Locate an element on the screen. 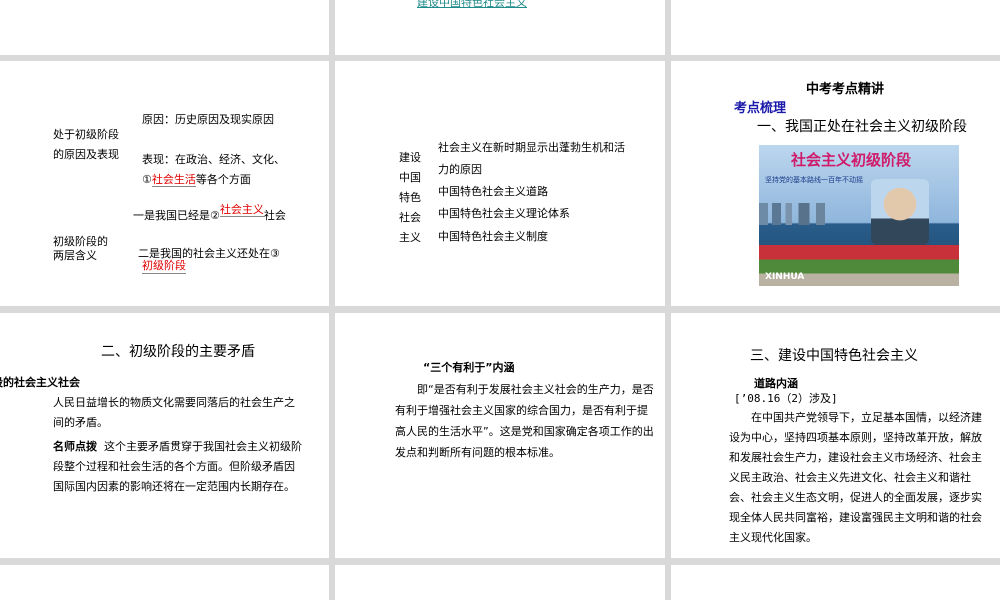 The width and height of the screenshot is (1000, 600). cut-label: 段的社会主义社会 is located at coordinates (40, 382).